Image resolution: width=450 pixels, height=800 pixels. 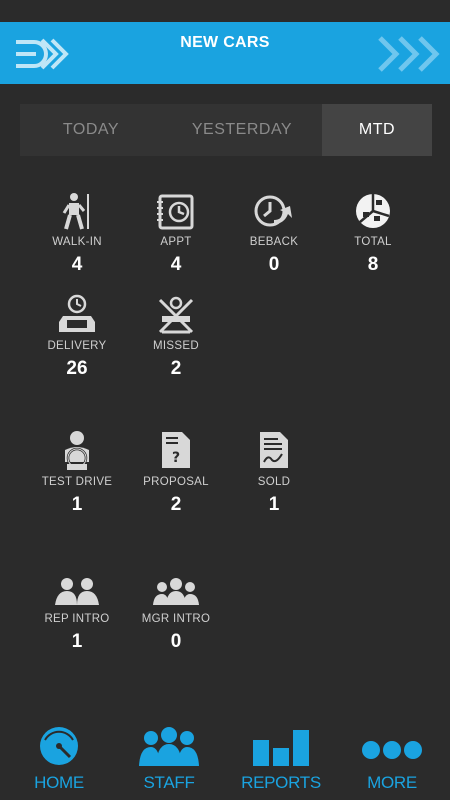 What do you see at coordinates (274, 210) in the screenshot?
I see `return-clock-icon` at bounding box center [274, 210].